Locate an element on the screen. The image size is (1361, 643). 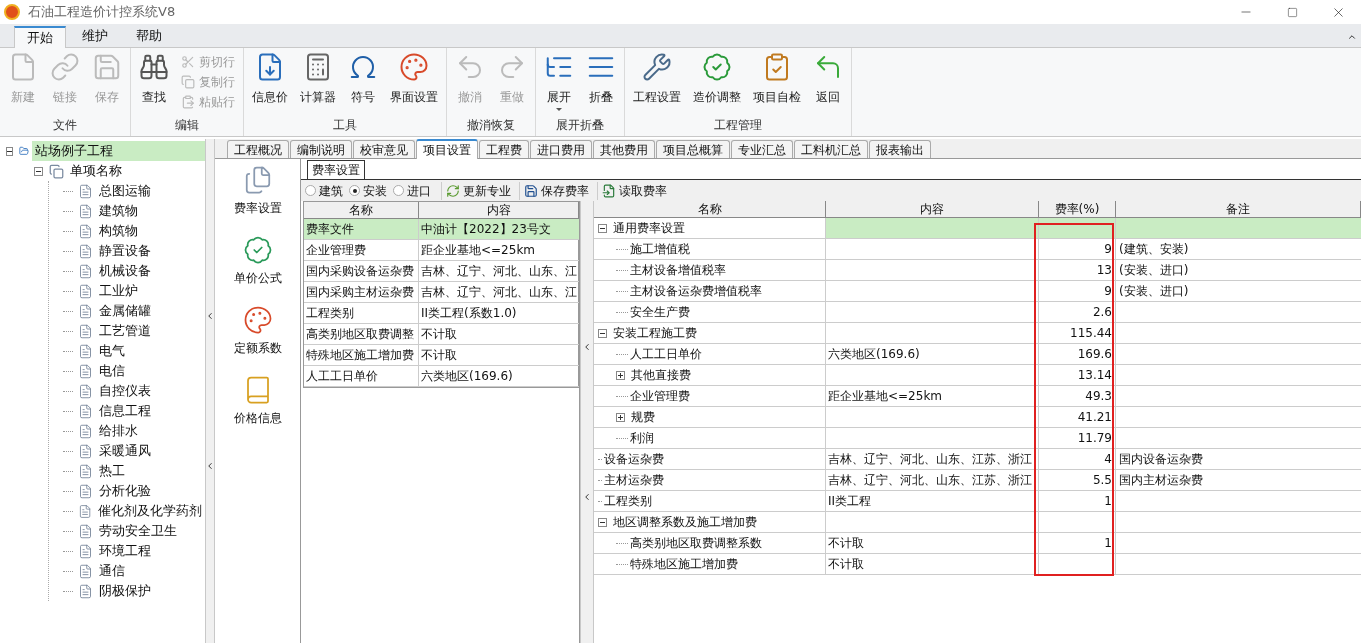
content-tab: 工程概况 is located at coordinates (258, 149).